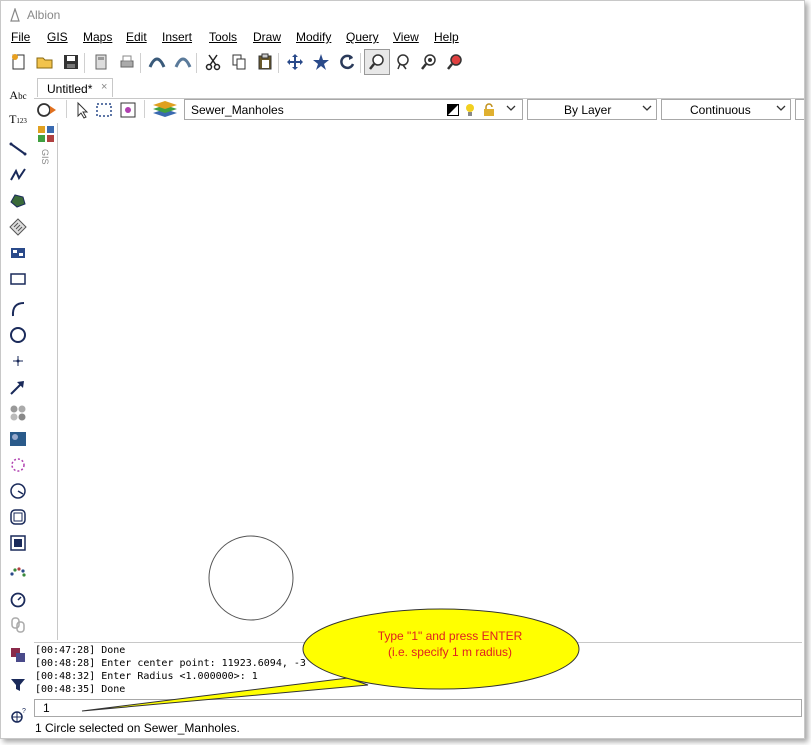 Image resolution: width=811 pixels, height=745 pixels. Describe the element at coordinates (799, 109) in the screenshot. I see `lineweight-select` at that location.